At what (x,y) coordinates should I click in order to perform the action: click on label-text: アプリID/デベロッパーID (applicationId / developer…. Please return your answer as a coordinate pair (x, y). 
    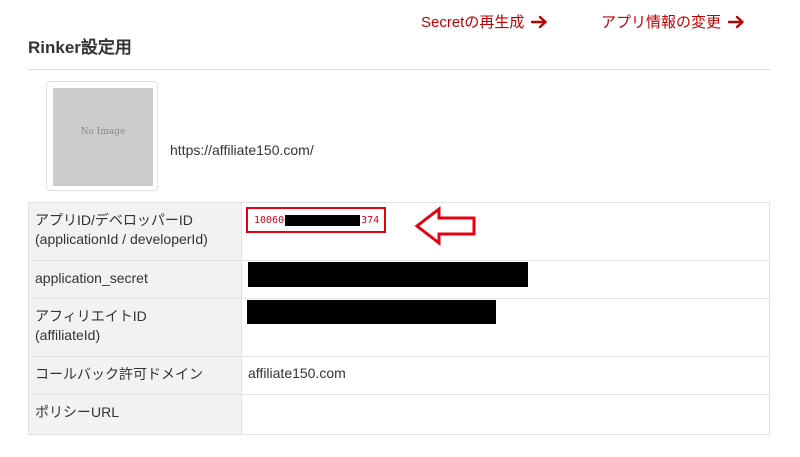
    Looking at the image, I should click on (121, 229).